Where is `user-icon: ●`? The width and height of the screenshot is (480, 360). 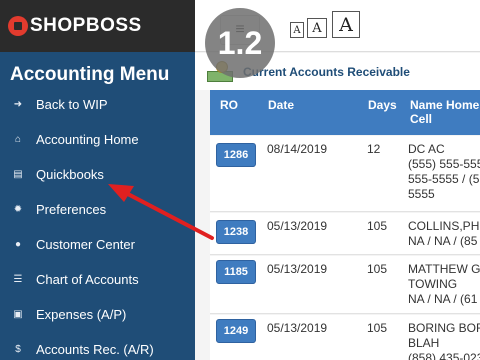
user-icon: ● is located at coordinates (18, 244).